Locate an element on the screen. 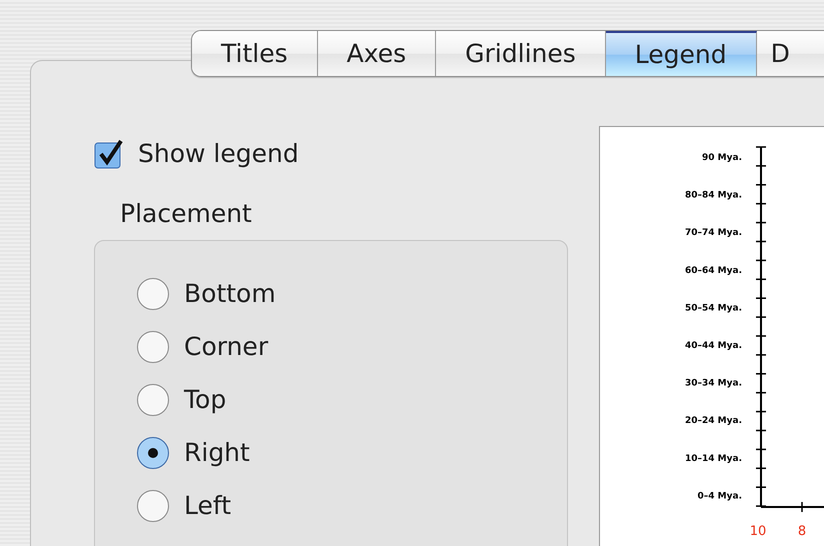 Image resolution: width=824 pixels, height=546 pixels. group-title: Placement is located at coordinates (186, 214).